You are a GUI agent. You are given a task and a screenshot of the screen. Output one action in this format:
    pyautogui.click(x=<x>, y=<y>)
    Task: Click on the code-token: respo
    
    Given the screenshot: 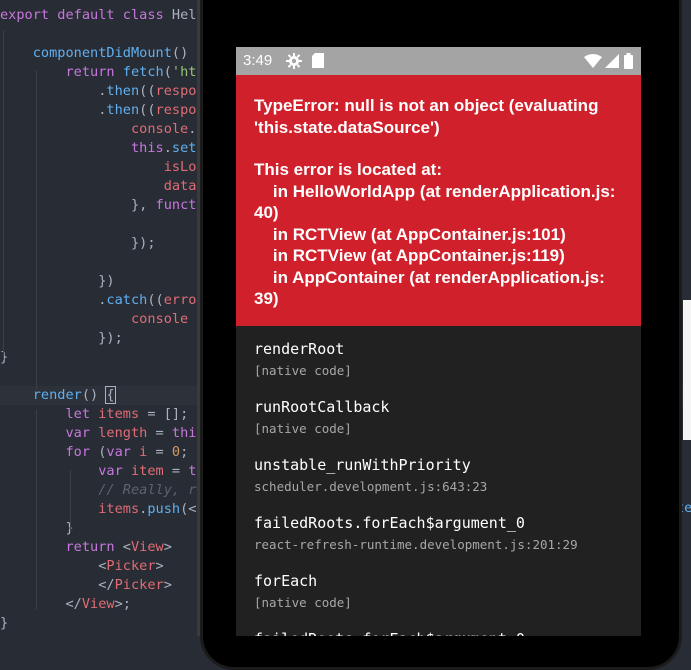 What is the action you would take?
    pyautogui.click(x=176, y=110)
    